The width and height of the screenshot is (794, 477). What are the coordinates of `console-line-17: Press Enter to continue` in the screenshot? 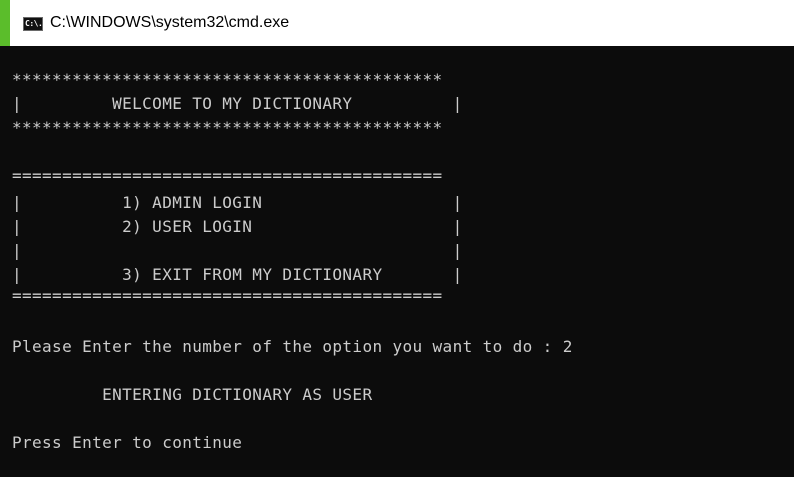 It's located at (127, 442).